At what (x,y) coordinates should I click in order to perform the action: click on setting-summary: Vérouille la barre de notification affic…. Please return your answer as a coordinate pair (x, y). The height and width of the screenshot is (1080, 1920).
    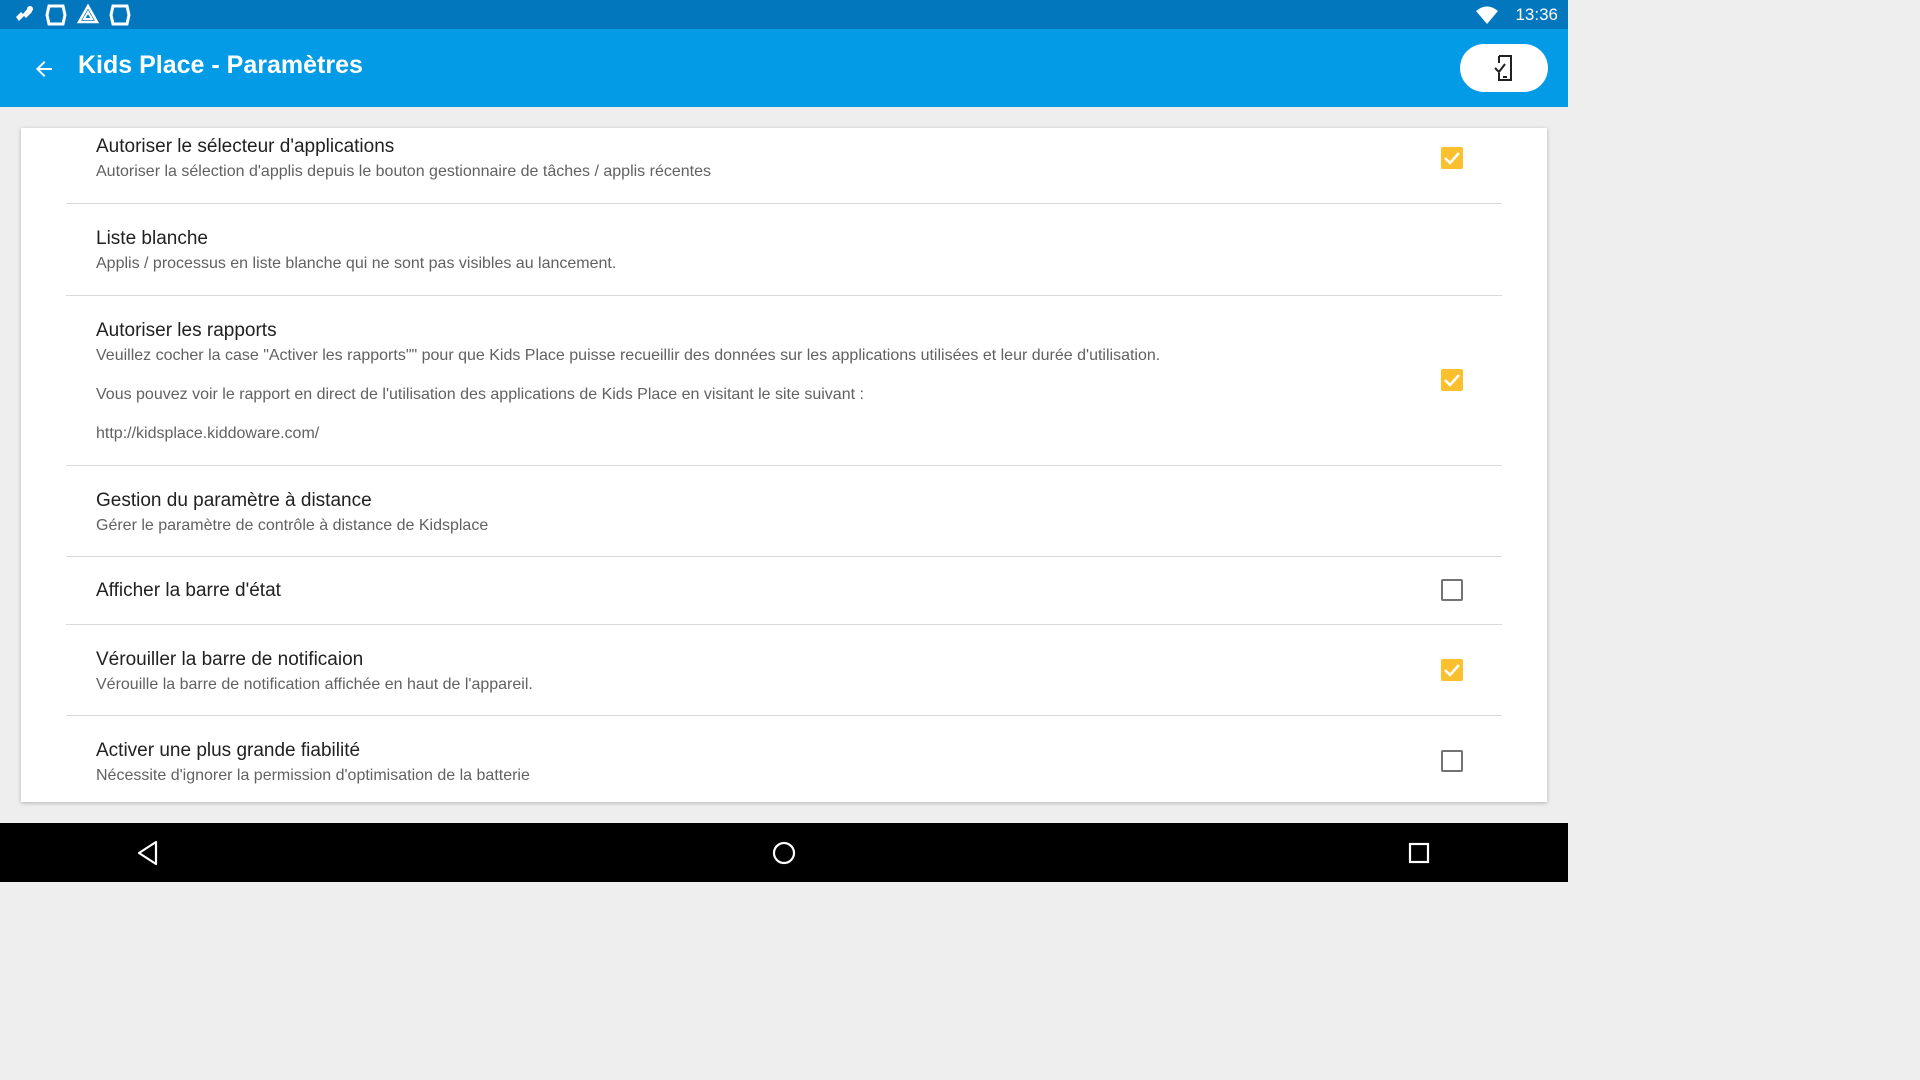
    Looking at the image, I should click on (314, 684).